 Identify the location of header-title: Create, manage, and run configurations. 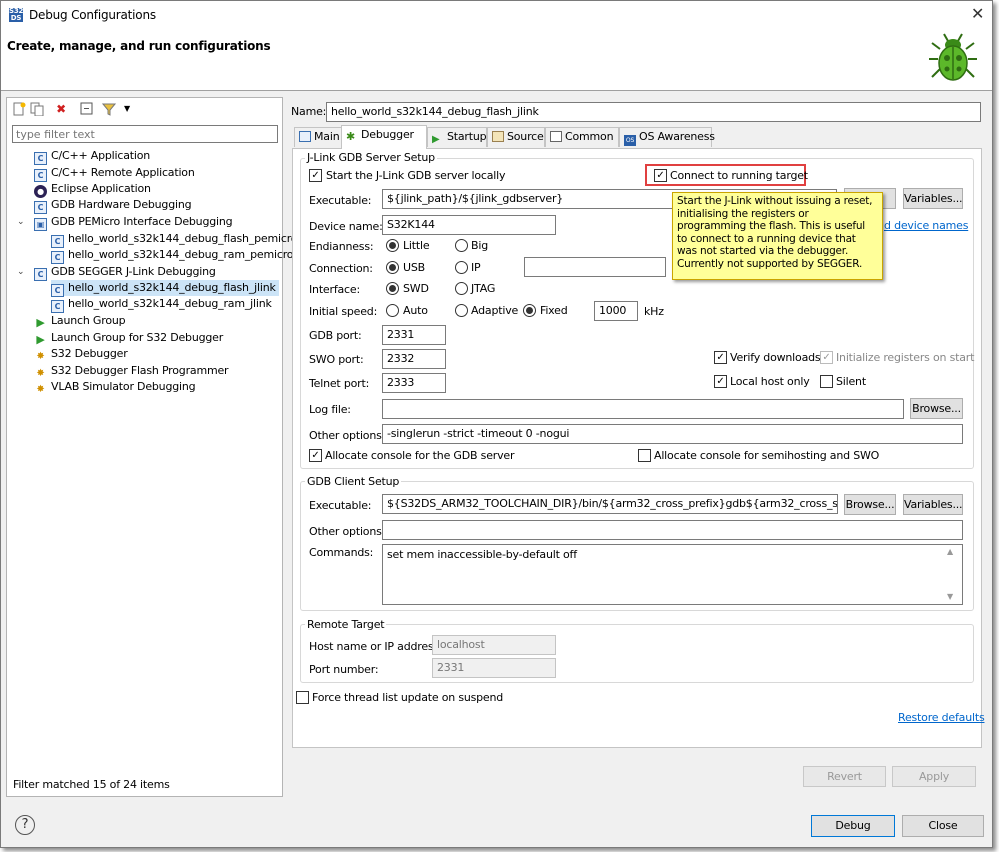
(139, 46).